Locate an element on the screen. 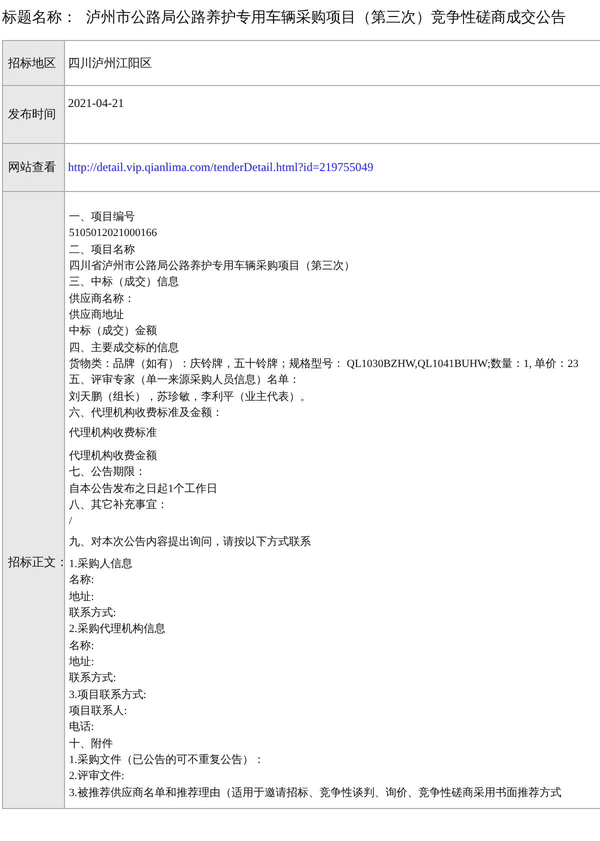 This screenshot has height=841, width=600. body-text-line: 2.采购代理机构信息 is located at coordinates (117, 629).